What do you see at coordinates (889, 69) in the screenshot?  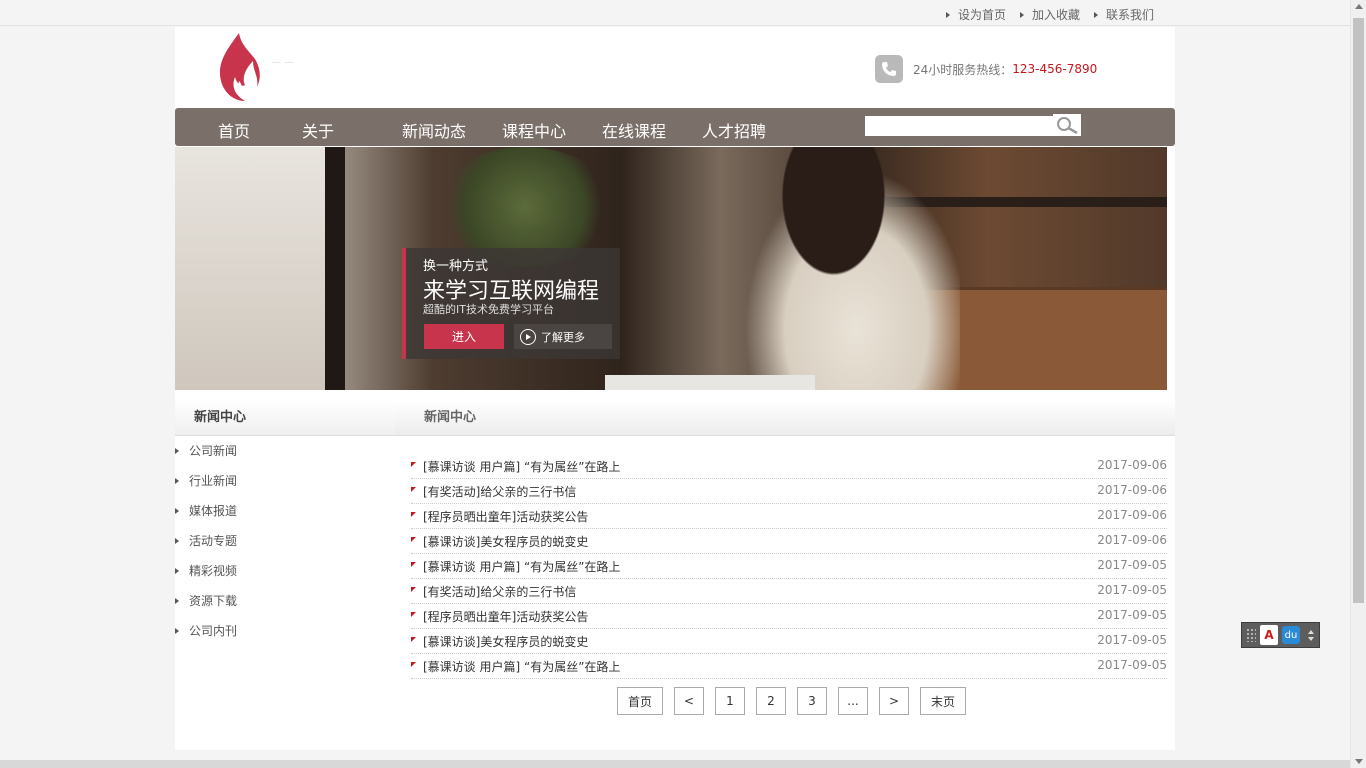 I see `phone-icon` at bounding box center [889, 69].